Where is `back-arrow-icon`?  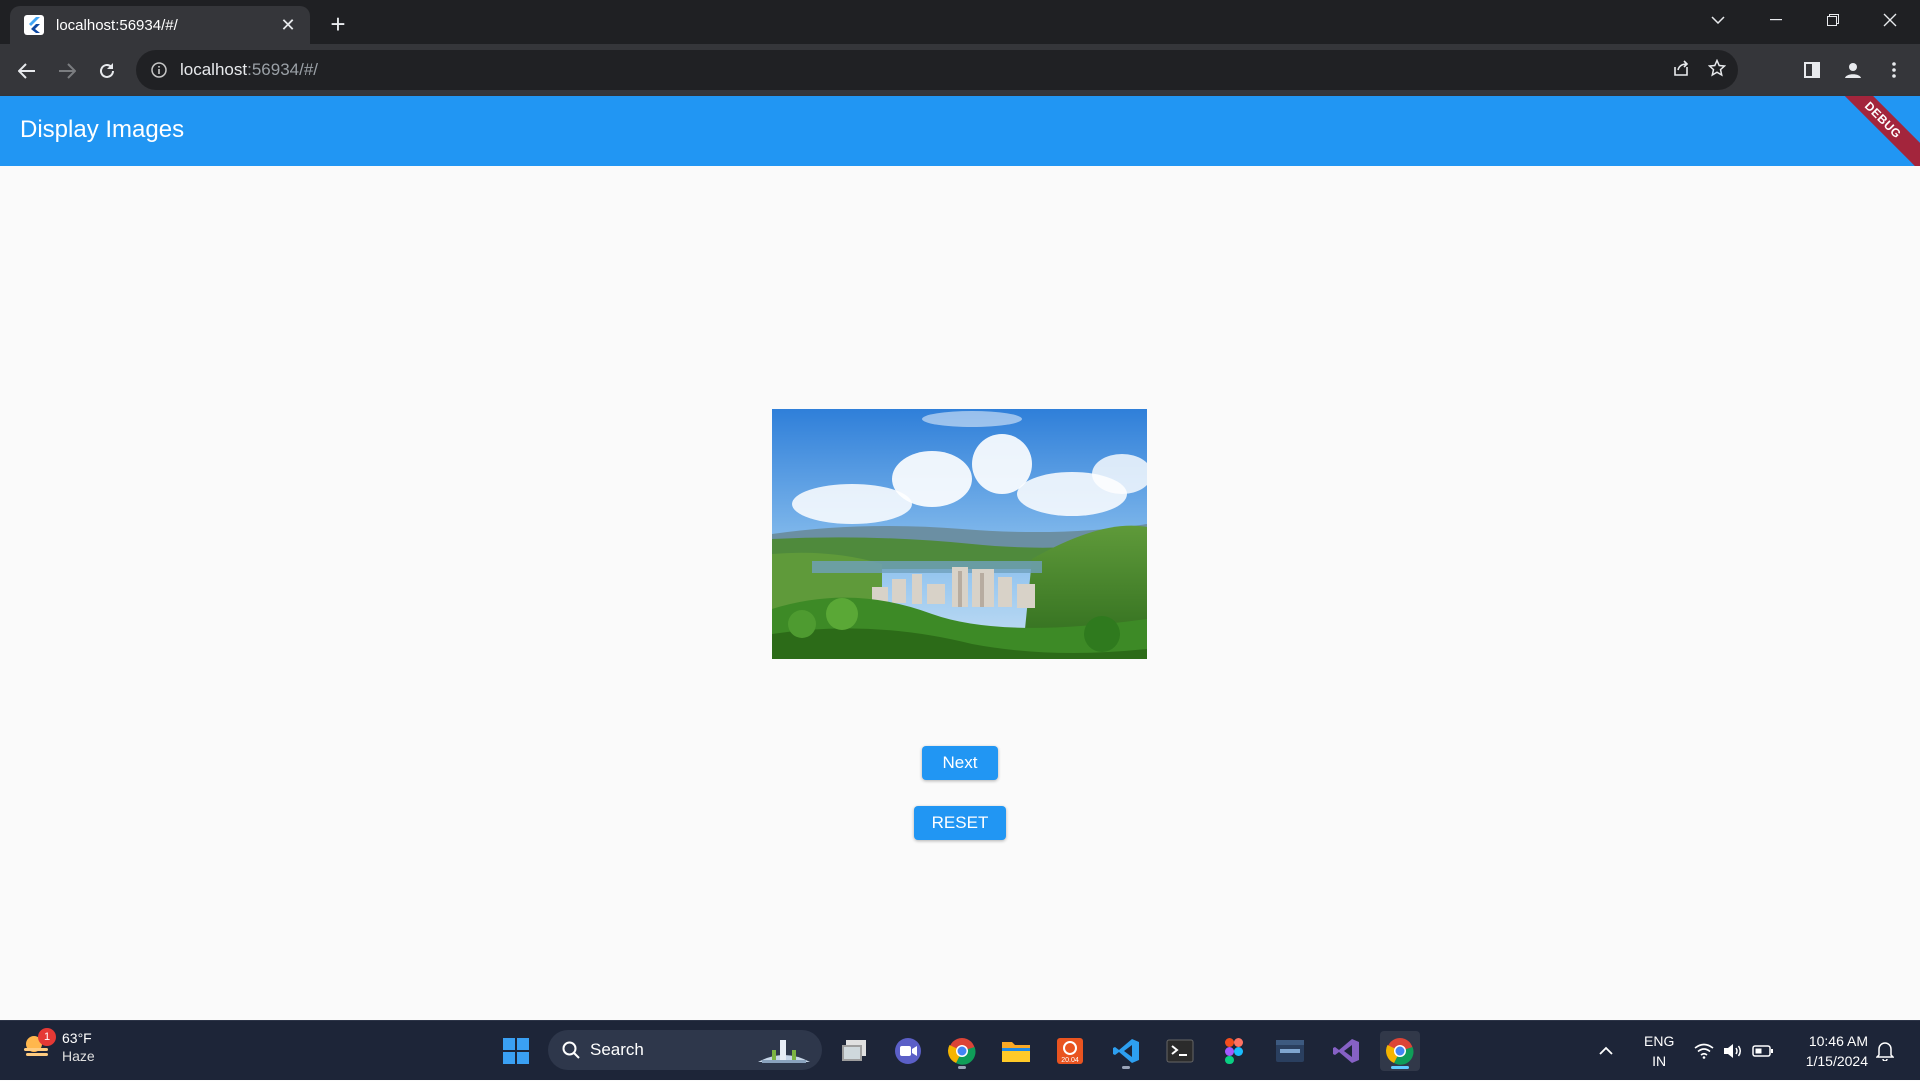 back-arrow-icon is located at coordinates (27, 71).